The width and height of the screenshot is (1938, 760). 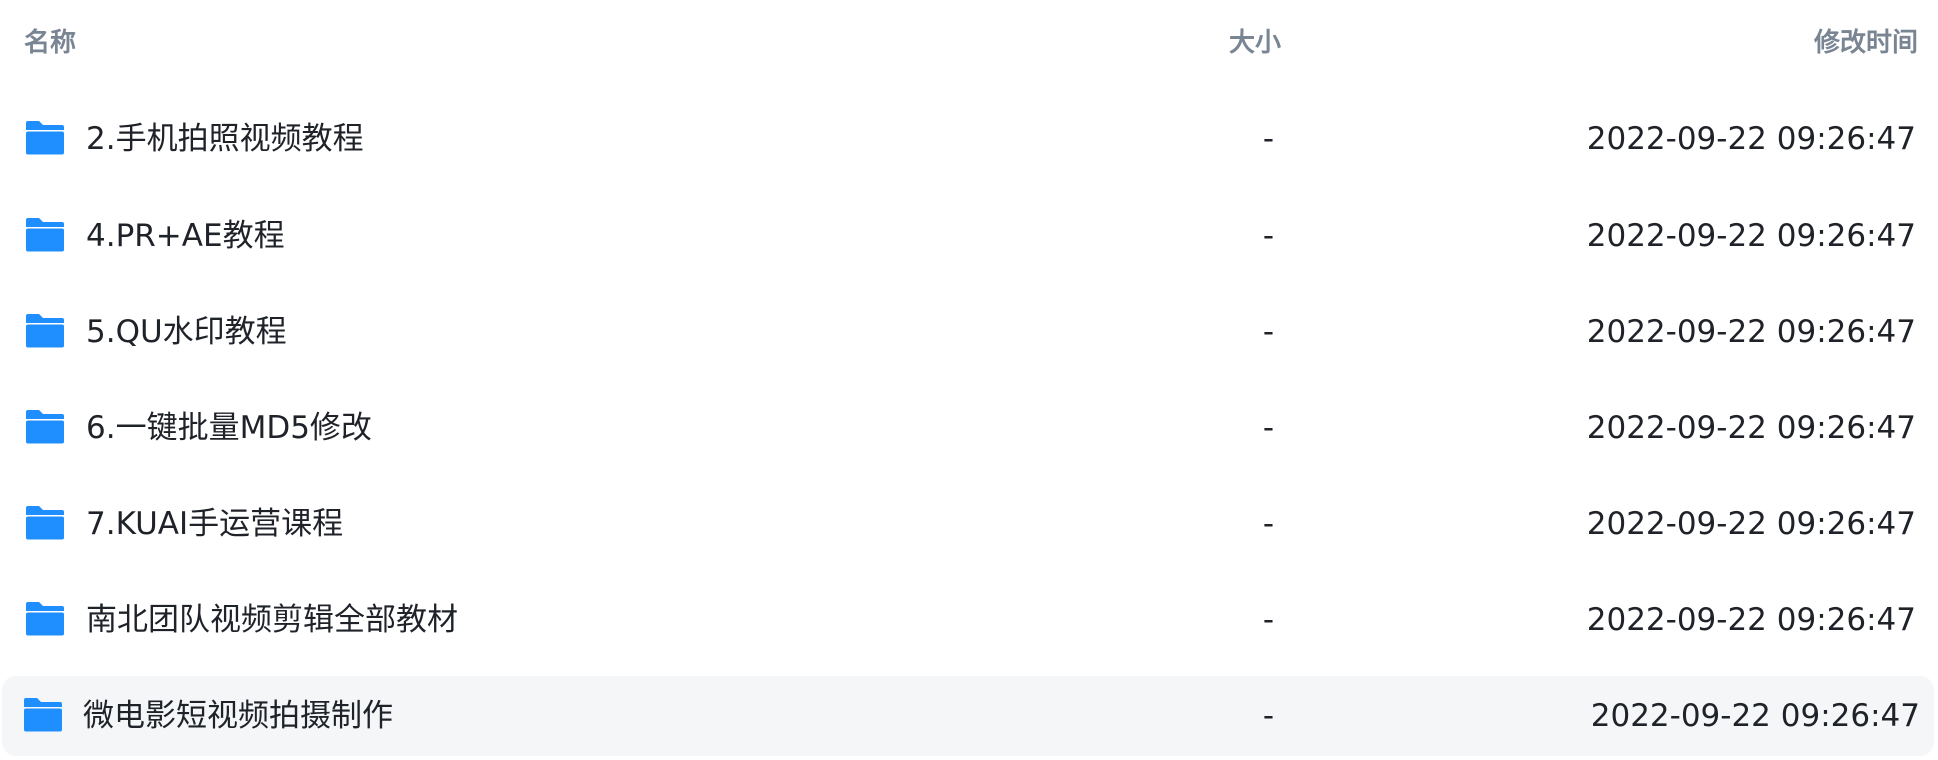 What do you see at coordinates (185, 236) in the screenshot?
I see `file-name: 4.PR+AE教程` at bounding box center [185, 236].